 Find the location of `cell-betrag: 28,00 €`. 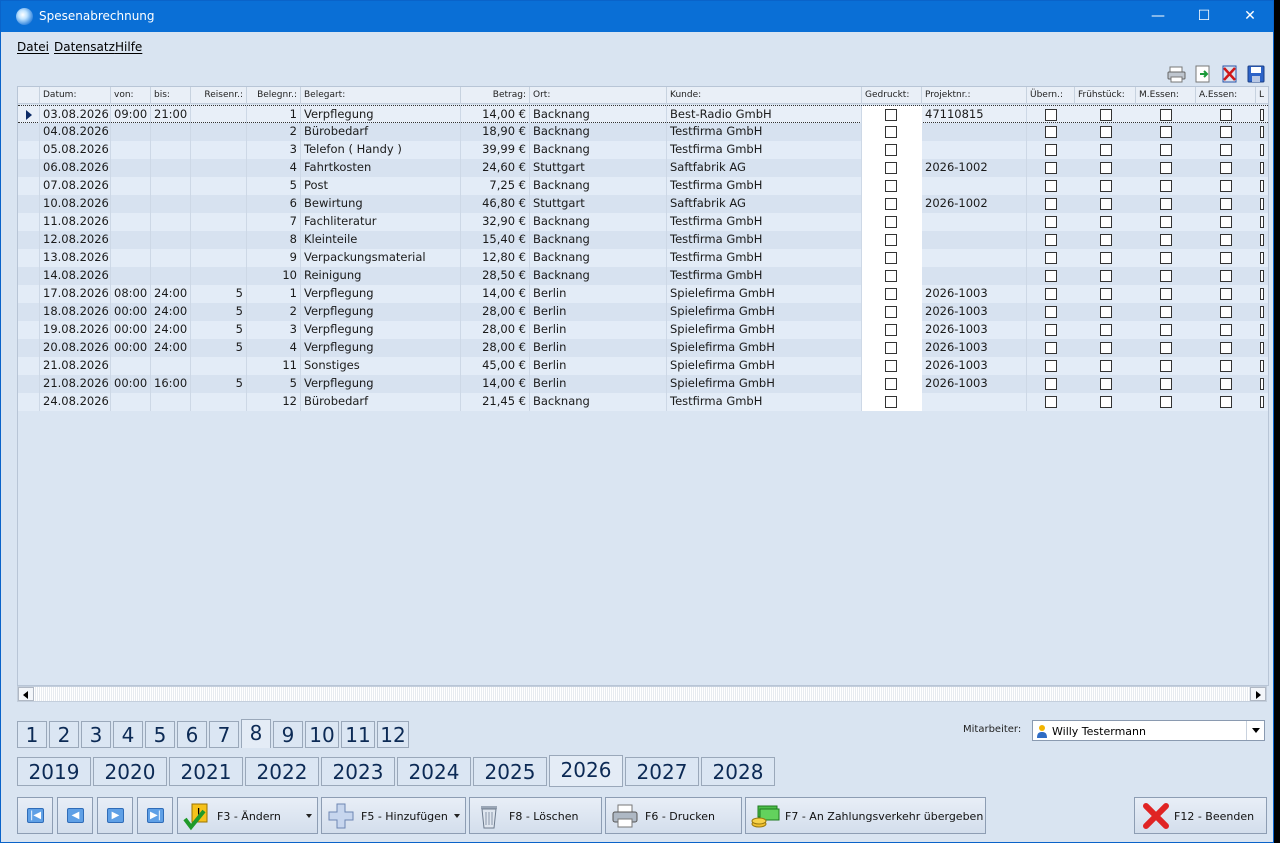

cell-betrag: 28,00 € is located at coordinates (495, 312).